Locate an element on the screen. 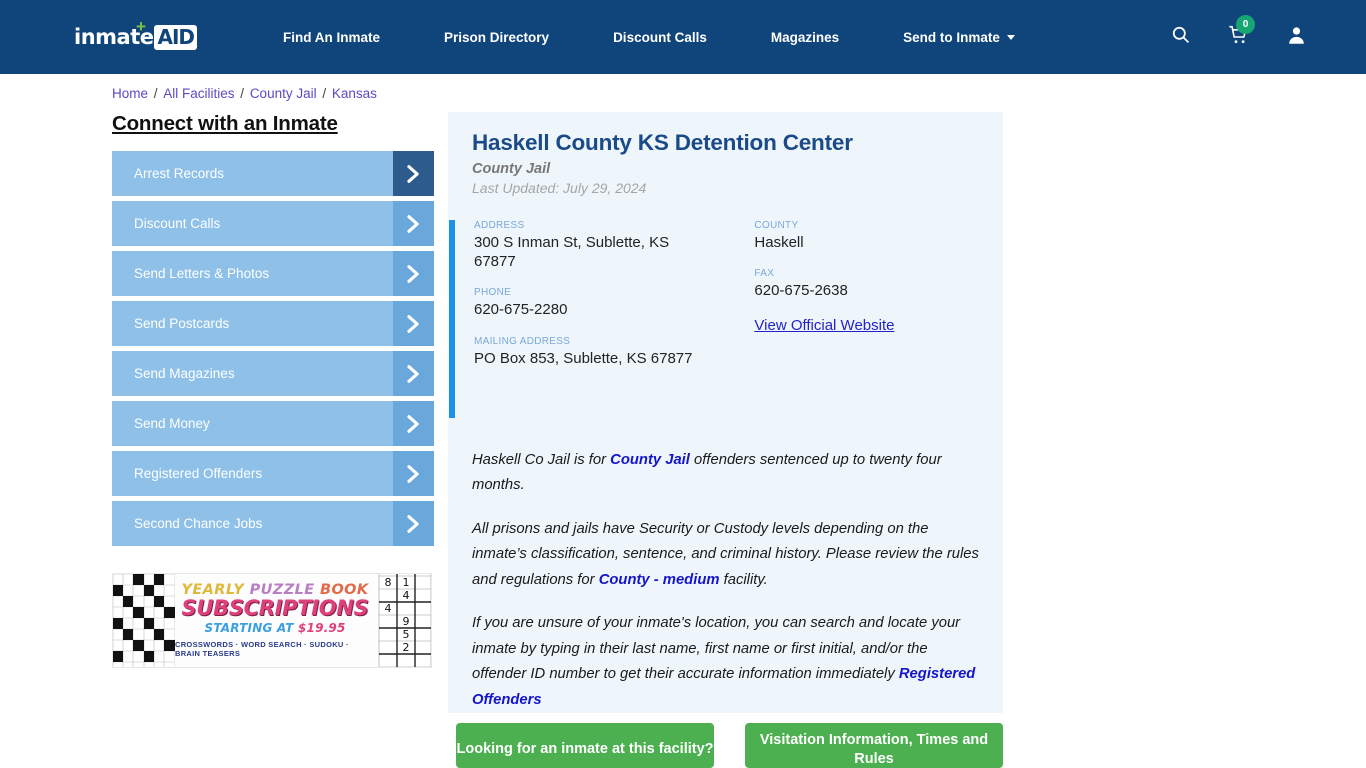 The width and height of the screenshot is (1366, 768). sidebar-item-send-magazines: Send Magazines is located at coordinates (273, 373).